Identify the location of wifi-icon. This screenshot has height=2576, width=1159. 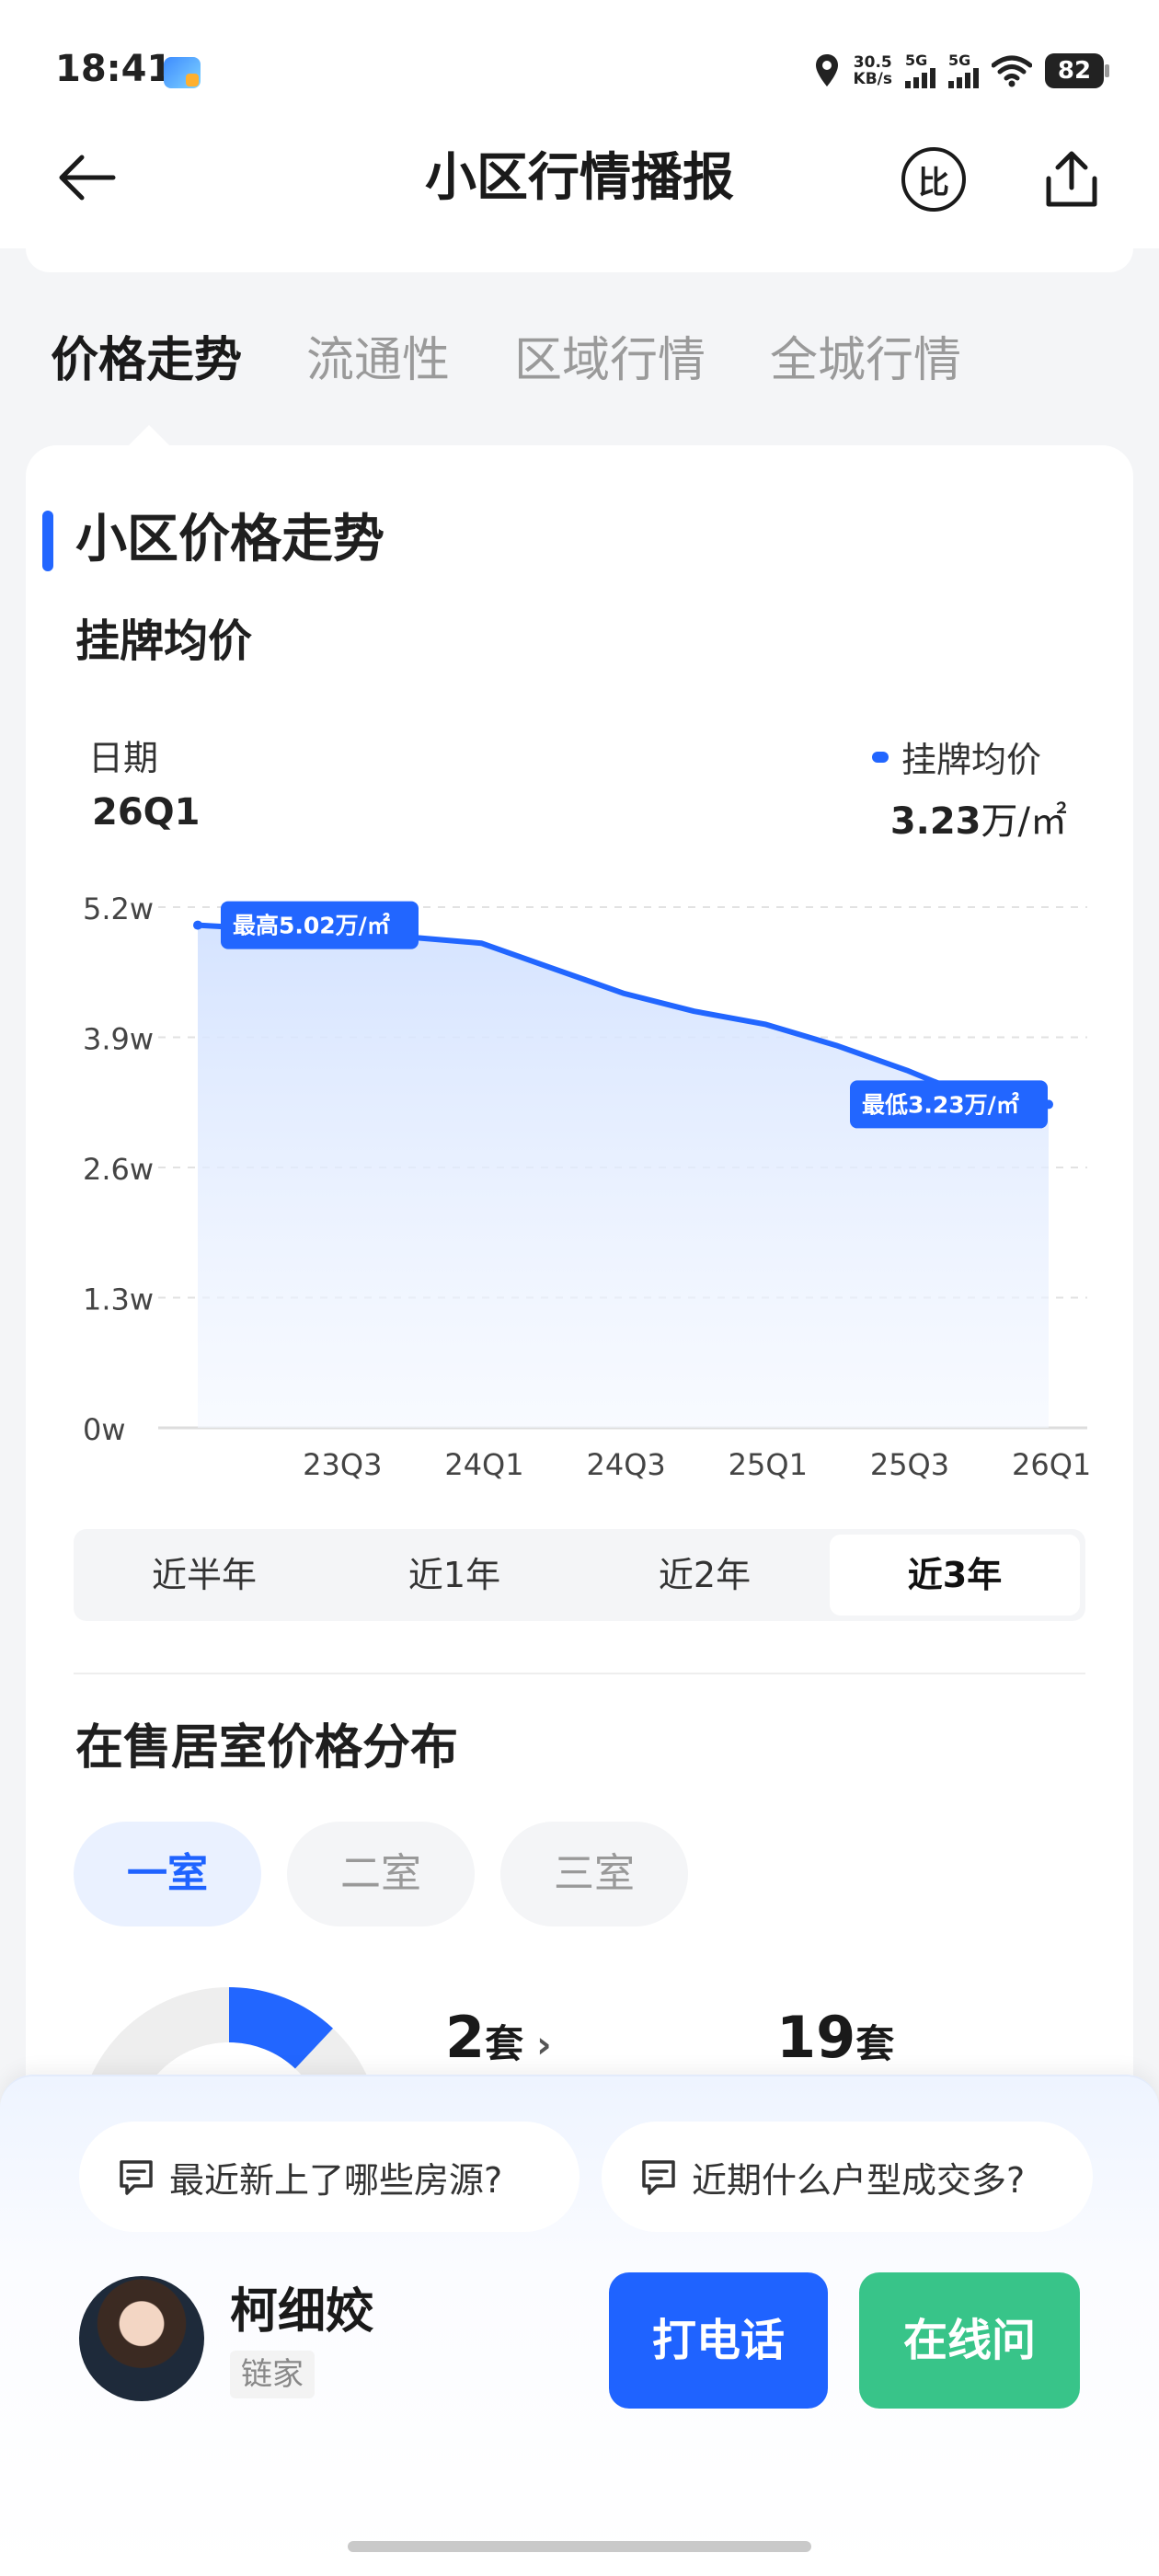
(1012, 71).